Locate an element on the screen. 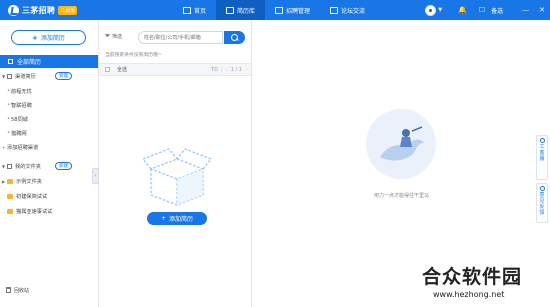 This screenshot has height=307, width=550. mail-icon is located at coordinates (230, 10).